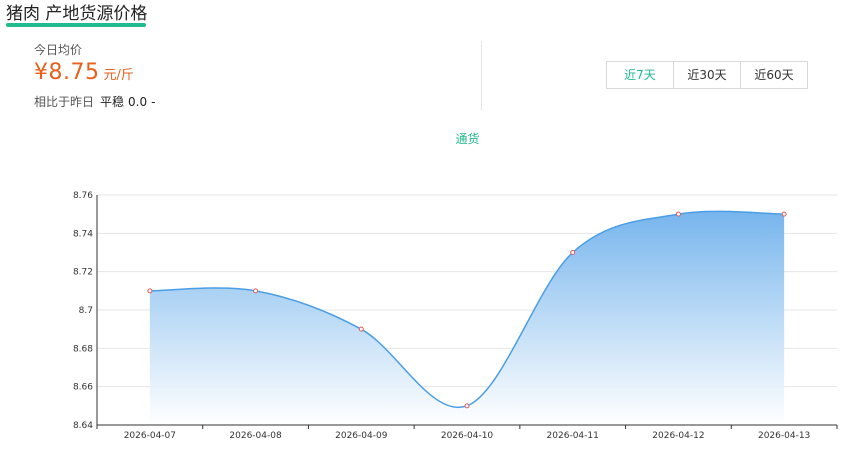 This screenshot has width=848, height=451. What do you see at coordinates (150, 436) in the screenshot?
I see `x-tick-label: 2026-04-07` at bounding box center [150, 436].